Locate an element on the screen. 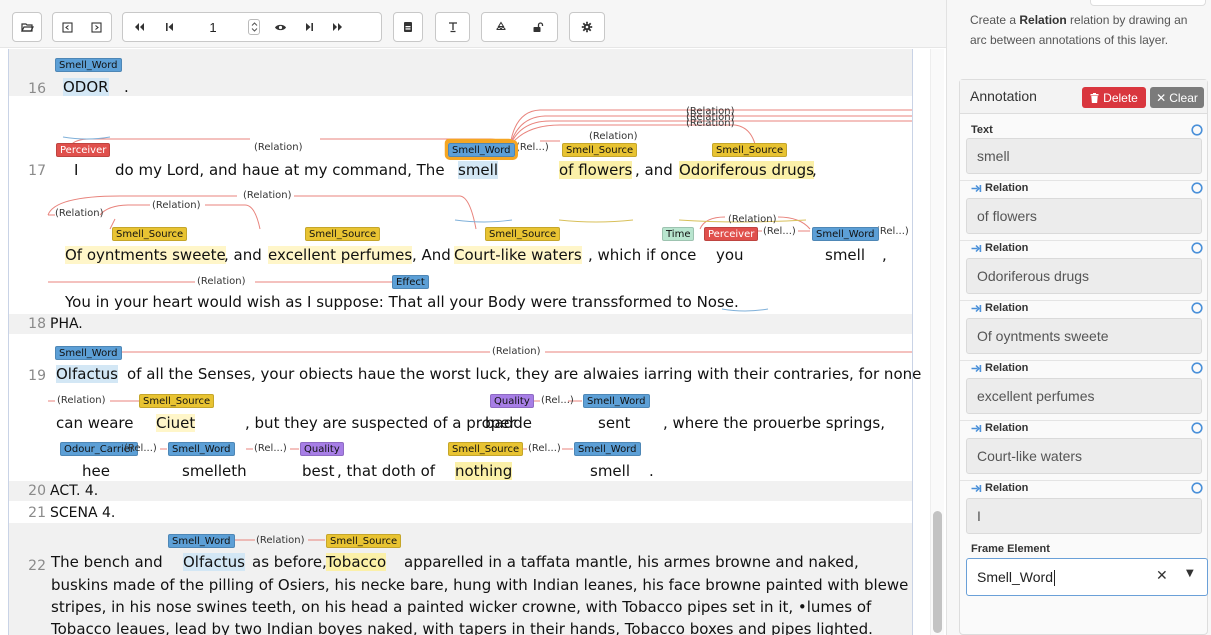 The width and height of the screenshot is (1211, 635). span-label-smell-word-selected: Smell_Word is located at coordinates (481, 150).